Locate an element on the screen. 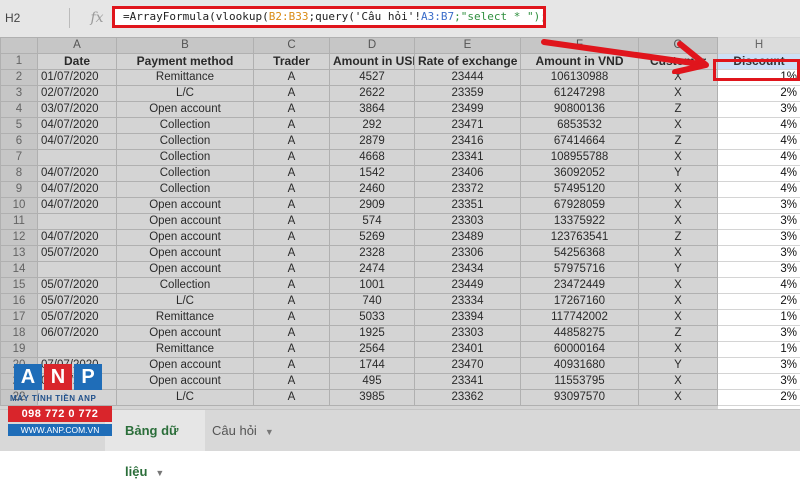 The image size is (800, 494). cell-rate: 23394 is located at coordinates (468, 318).